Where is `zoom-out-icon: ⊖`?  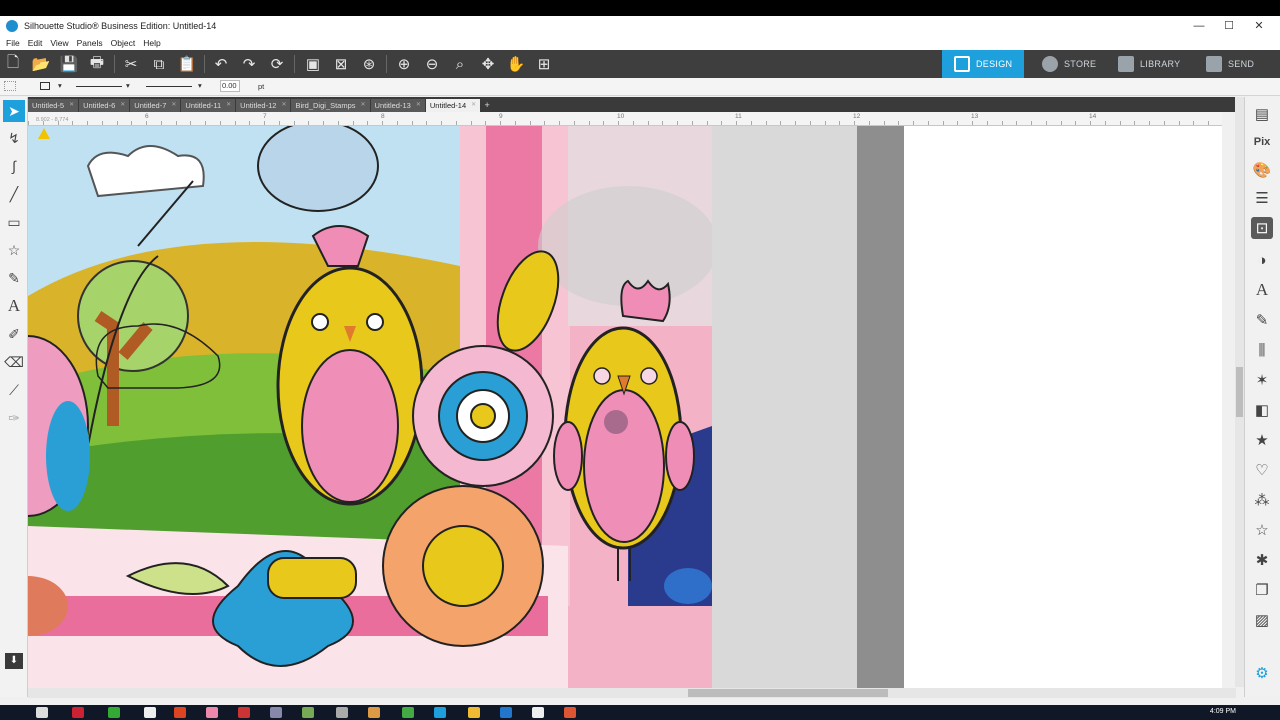 zoom-out-icon: ⊖ is located at coordinates (432, 64).